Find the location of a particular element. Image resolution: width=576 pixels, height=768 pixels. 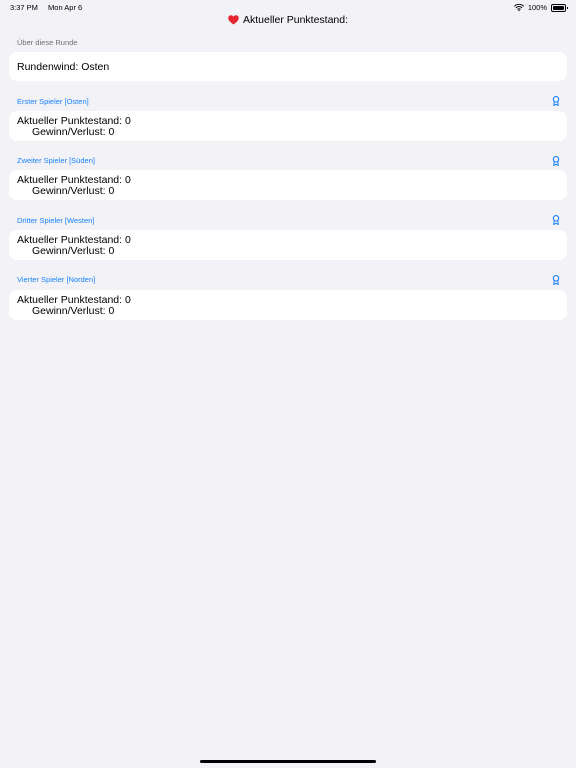

nav-bar: Aktueller Punktestand: is located at coordinates (288, 20).